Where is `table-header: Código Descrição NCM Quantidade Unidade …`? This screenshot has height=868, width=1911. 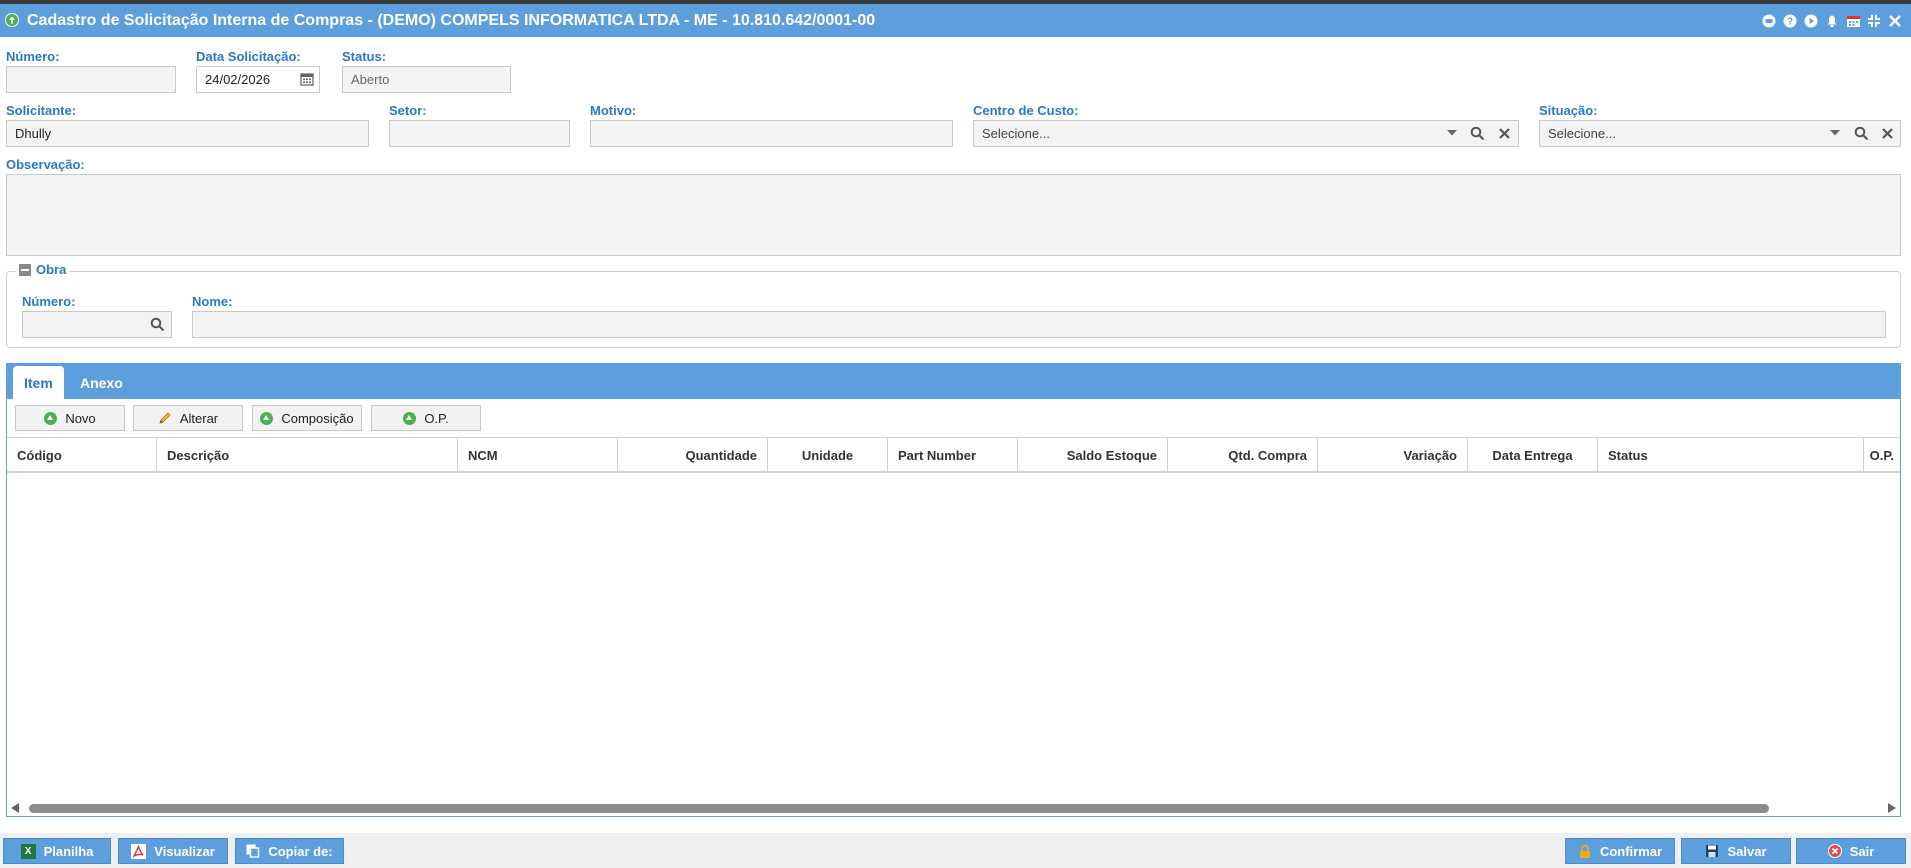
table-header: Código Descrição NCM Quantidade Unidade … is located at coordinates (953, 455).